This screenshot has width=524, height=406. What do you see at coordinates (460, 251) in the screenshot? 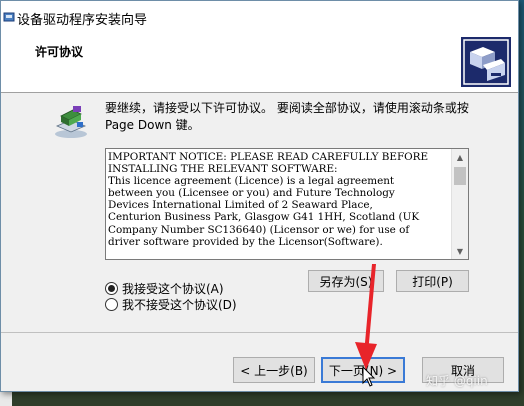
I see `scroll-down-icon: ▼` at bounding box center [460, 251].